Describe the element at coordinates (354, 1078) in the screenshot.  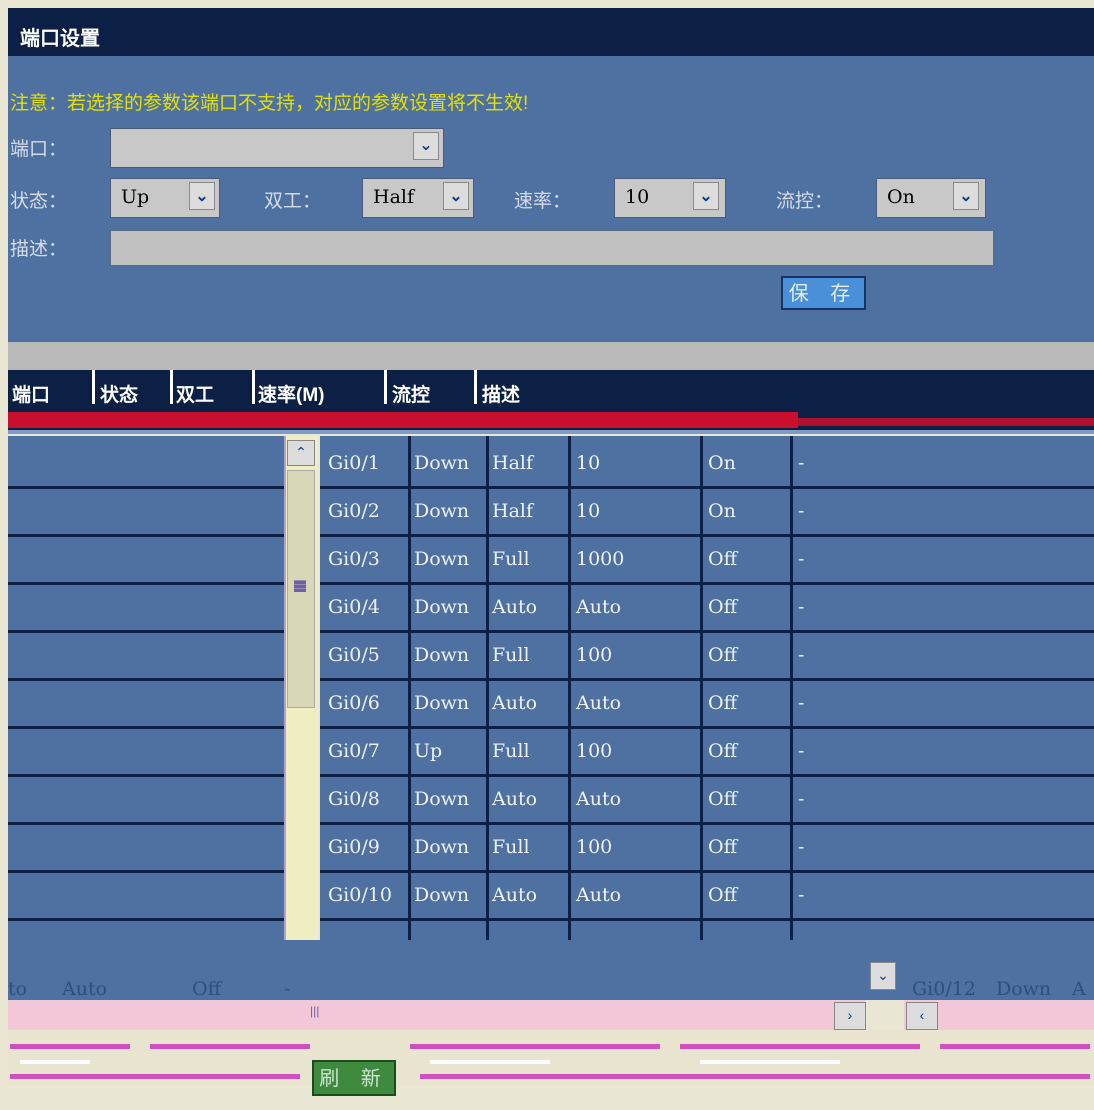
I see `refresh-button: 刷 新` at that location.